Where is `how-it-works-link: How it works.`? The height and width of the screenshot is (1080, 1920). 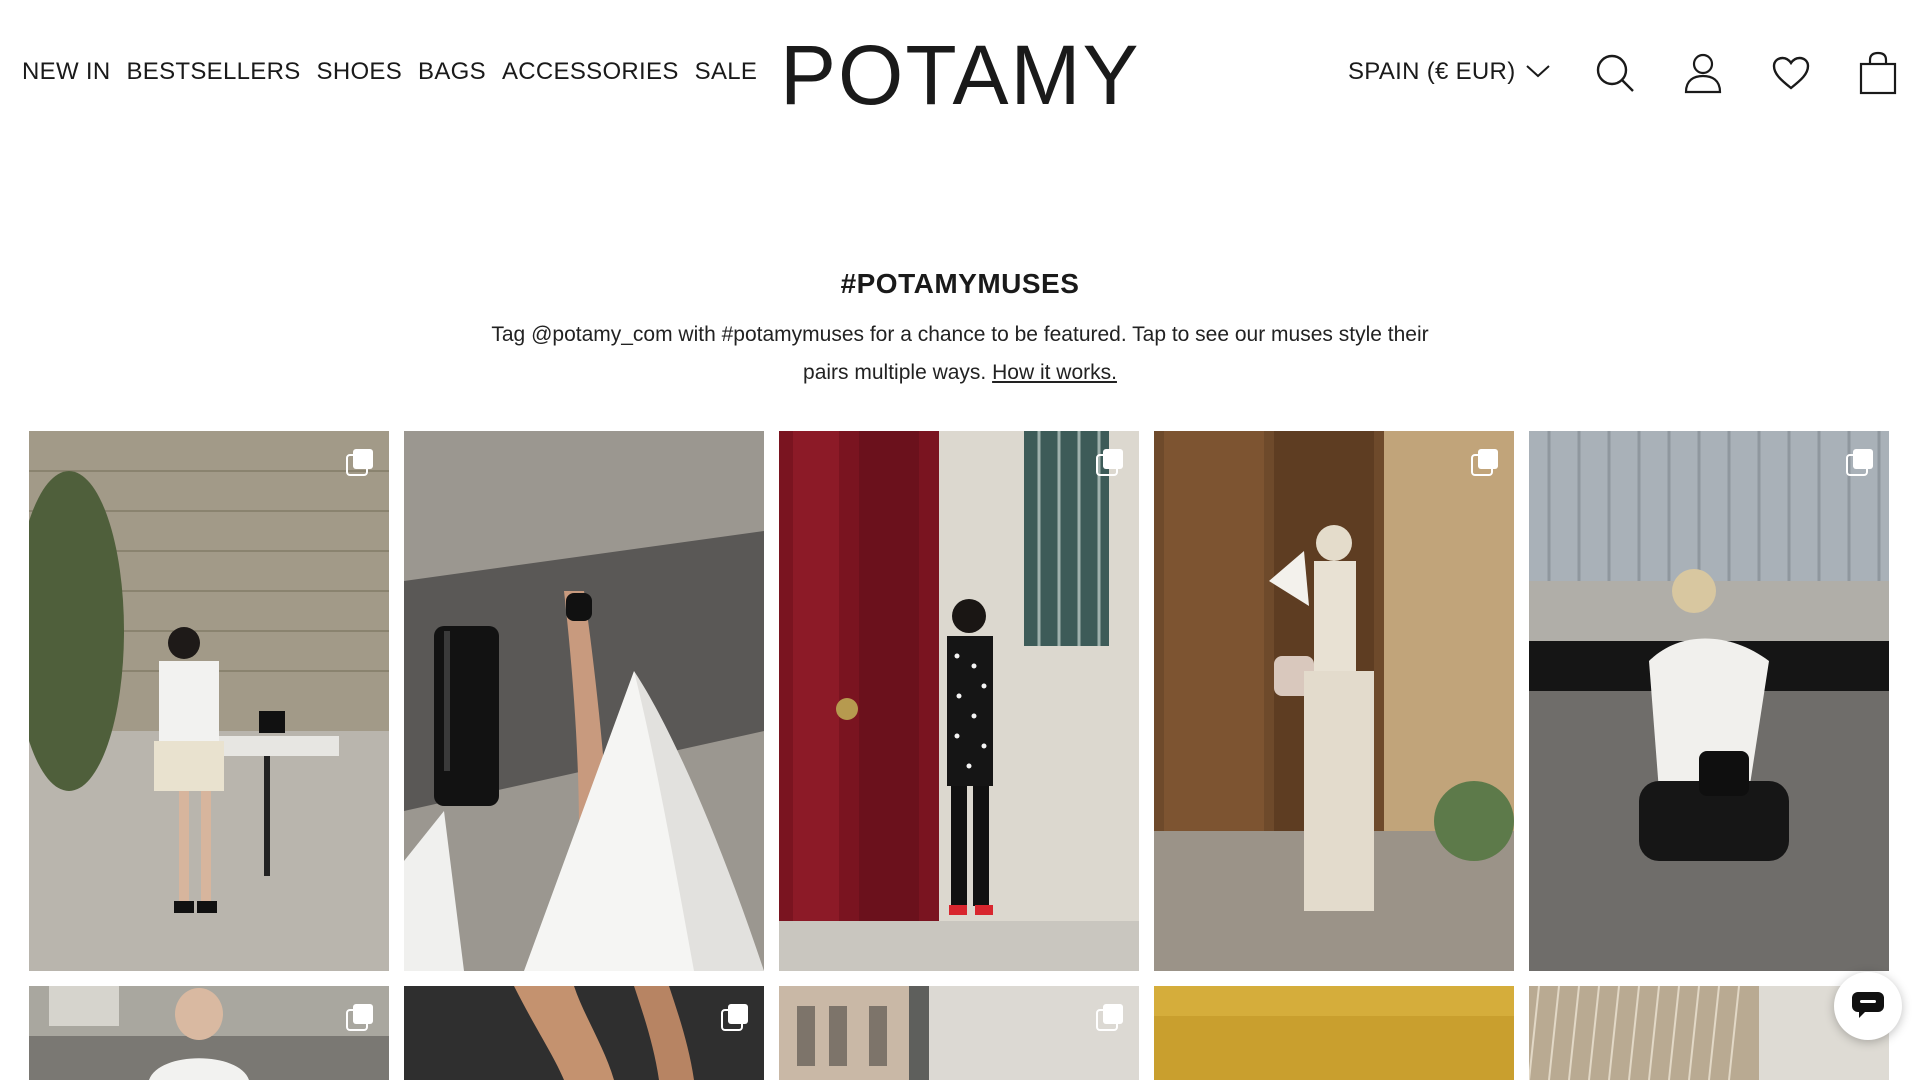
how-it-works-link: How it works. is located at coordinates (1054, 372).